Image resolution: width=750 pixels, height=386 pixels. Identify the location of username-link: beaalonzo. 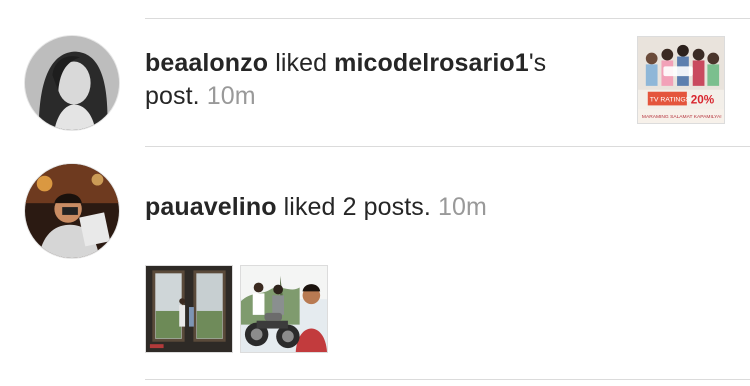
(206, 63).